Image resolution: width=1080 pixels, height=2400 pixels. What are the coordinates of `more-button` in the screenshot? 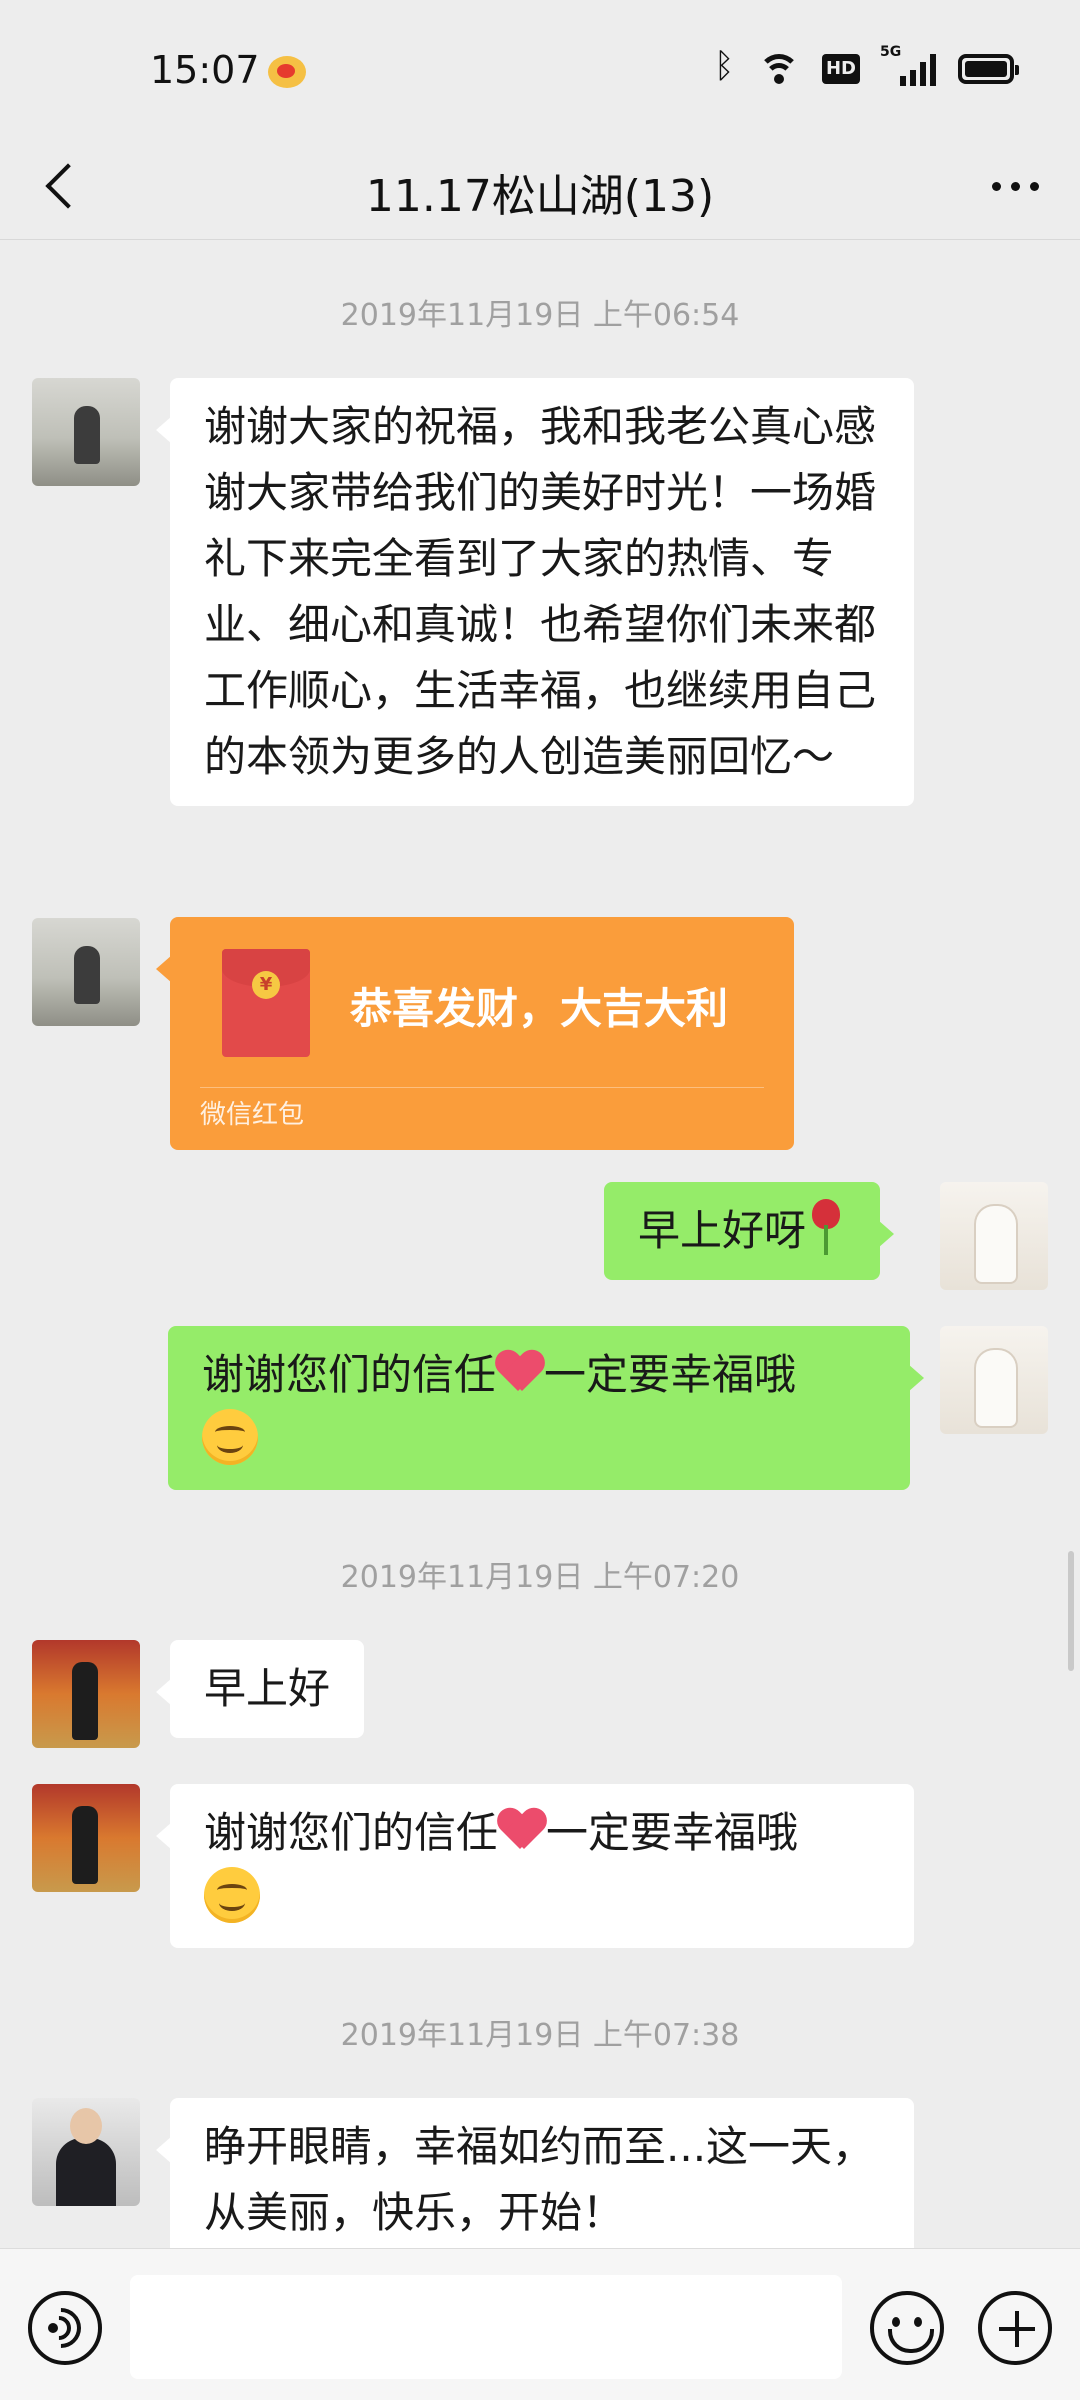 It's located at (1015, 186).